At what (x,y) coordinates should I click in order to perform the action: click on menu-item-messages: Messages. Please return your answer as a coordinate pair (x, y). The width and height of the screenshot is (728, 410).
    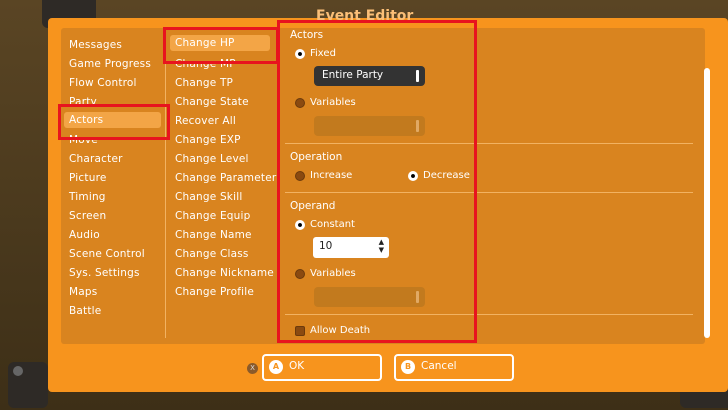
    Looking at the image, I should click on (95, 45).